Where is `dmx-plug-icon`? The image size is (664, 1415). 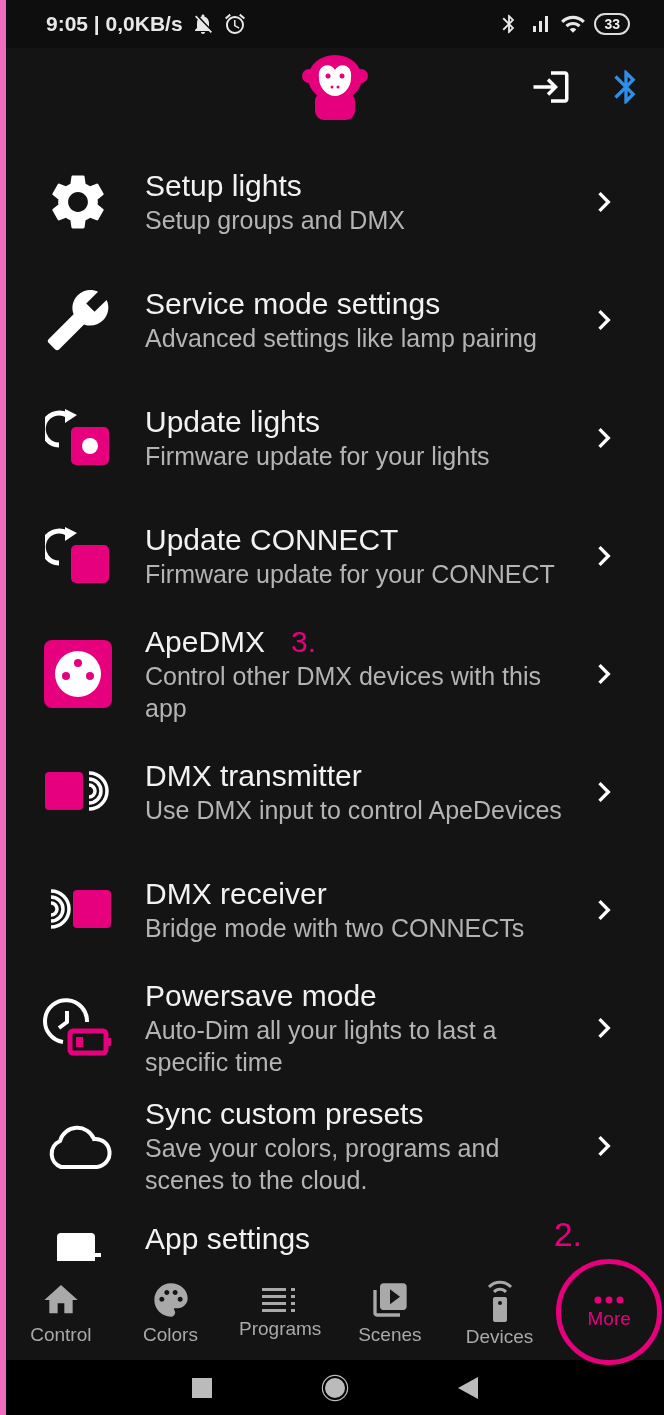
dmx-plug-icon is located at coordinates (77, 674).